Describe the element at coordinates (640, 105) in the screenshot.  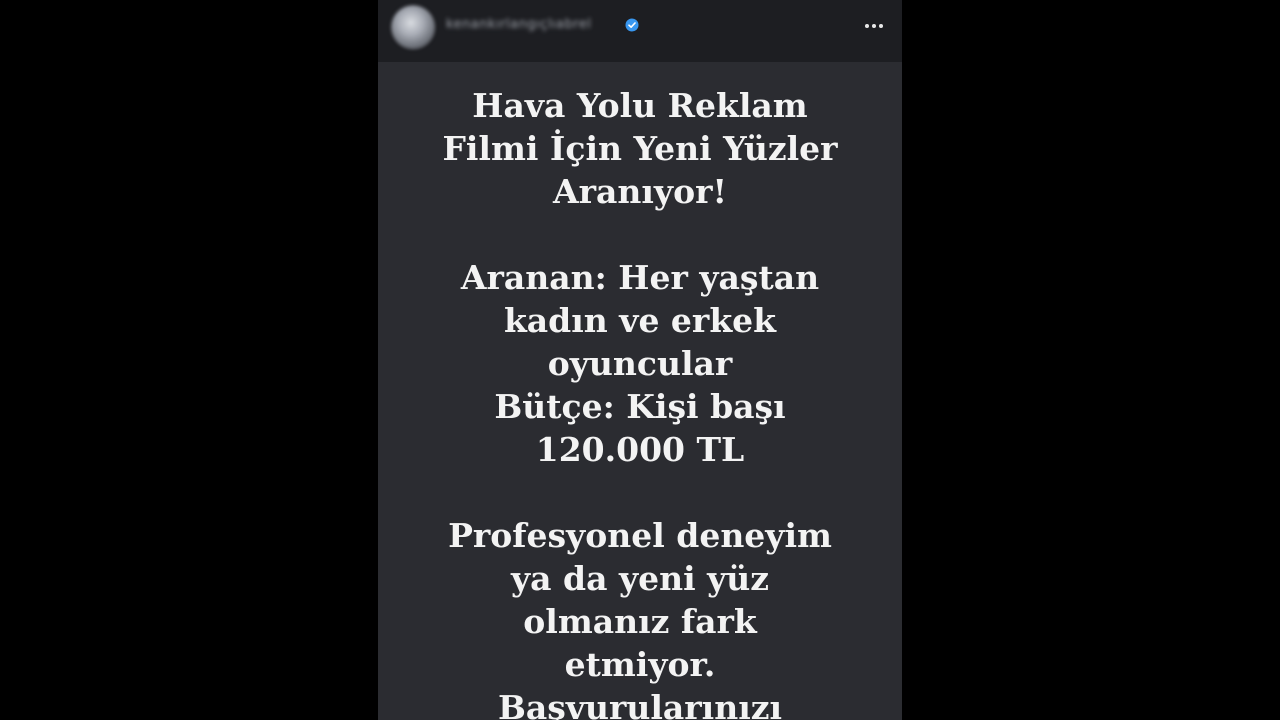
I see `text-line: Hava Yolu Reklam` at that location.